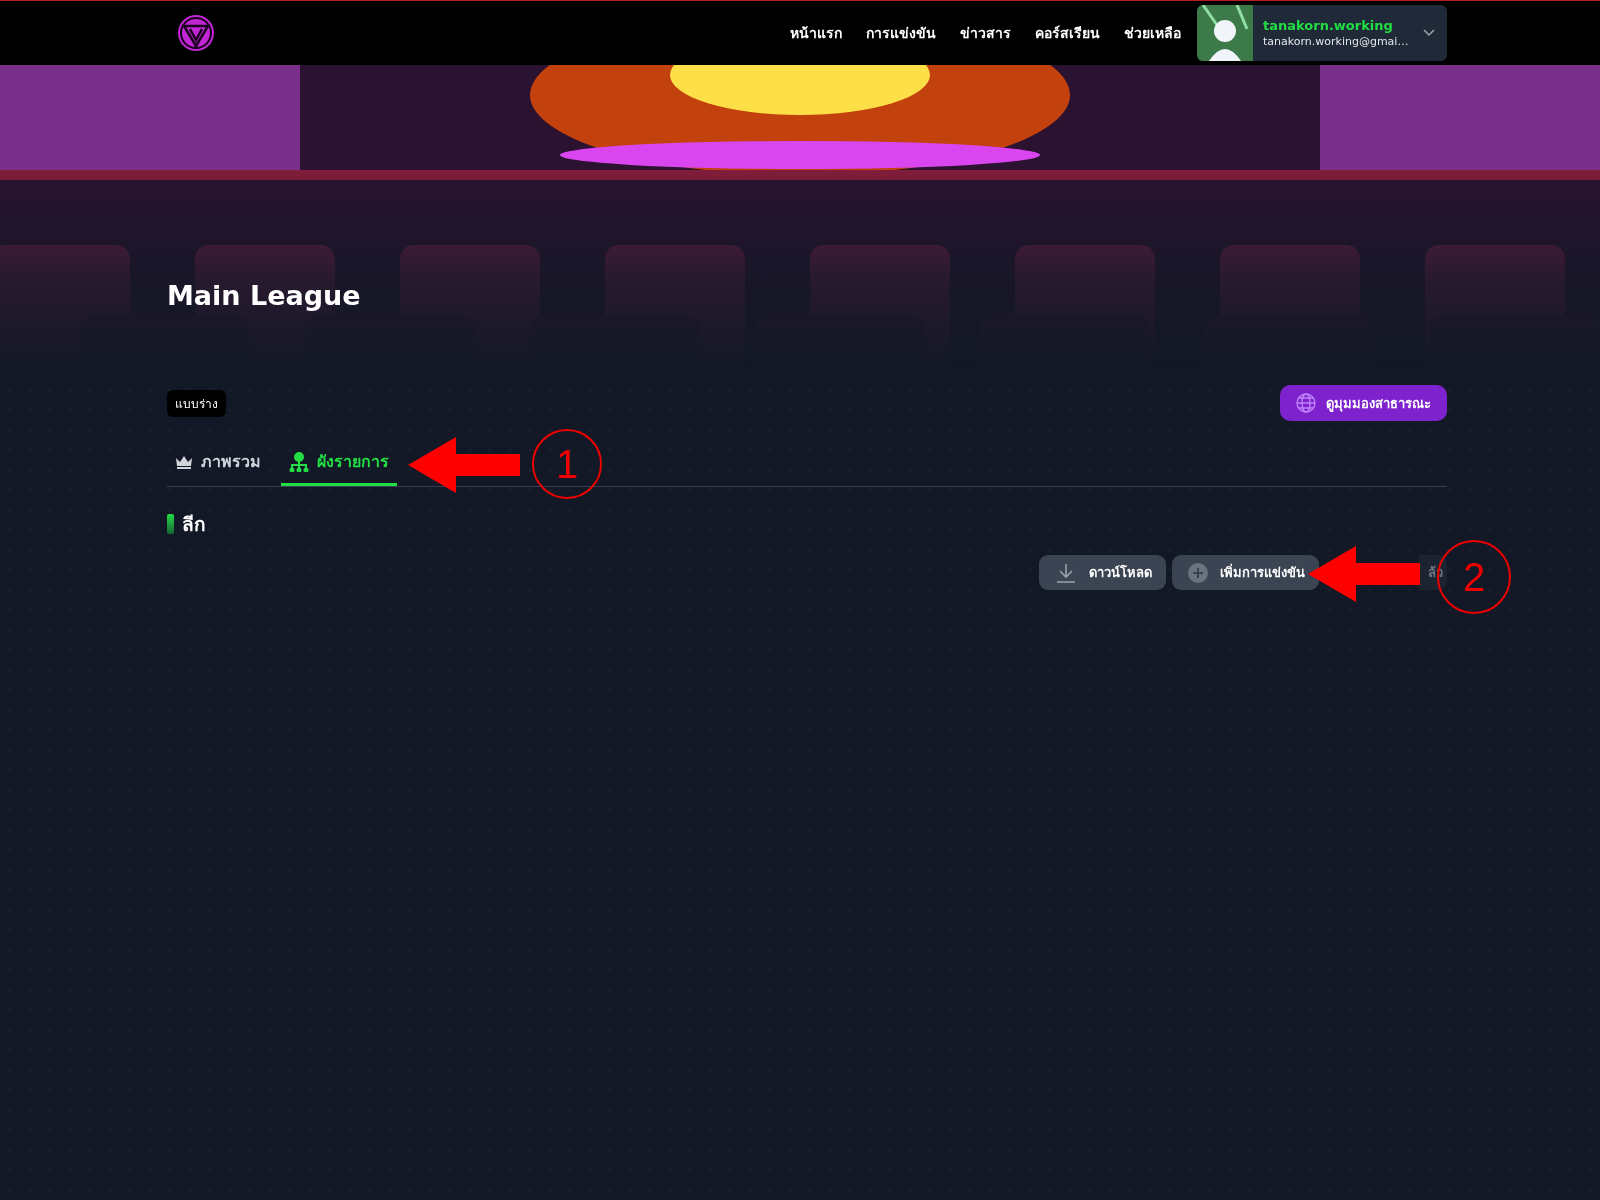 The image size is (1600, 1200). Describe the element at coordinates (194, 524) in the screenshot. I see `section-title: ลีก` at that location.